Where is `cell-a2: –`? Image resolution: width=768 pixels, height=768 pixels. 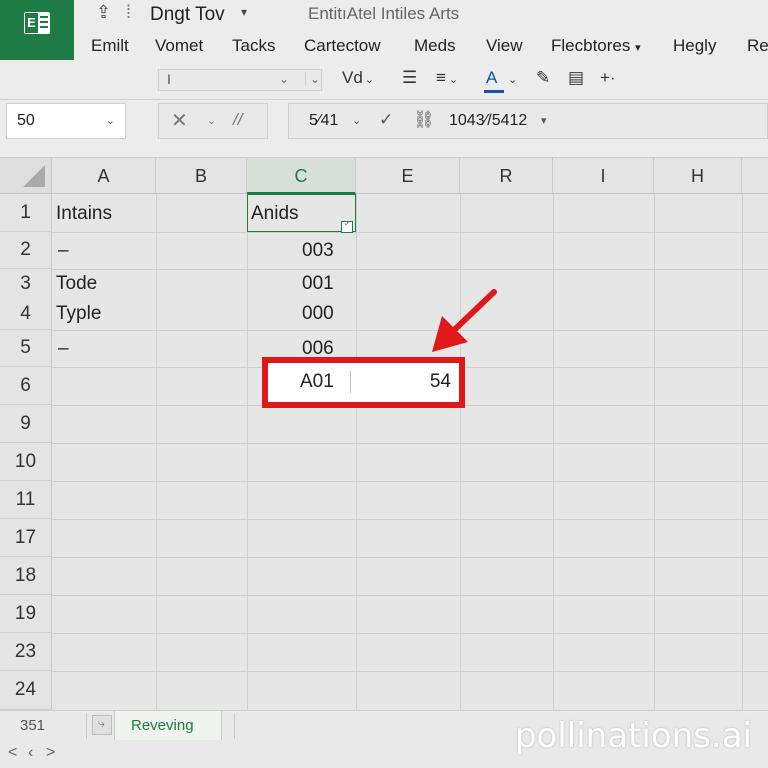 cell-a2: – is located at coordinates (63, 251).